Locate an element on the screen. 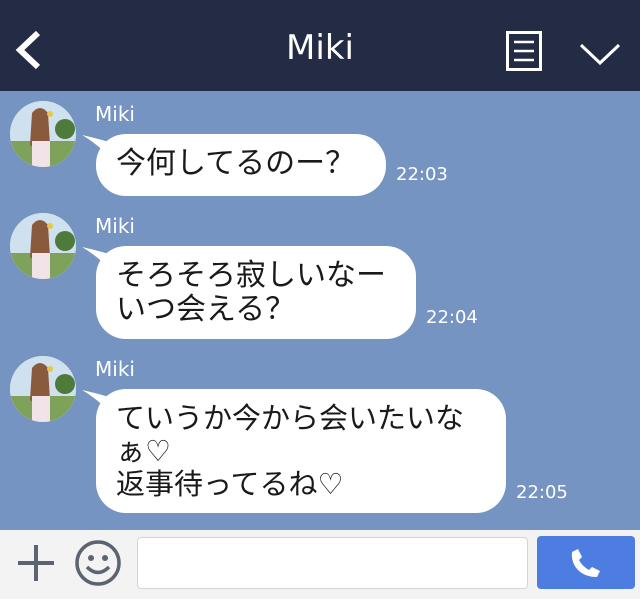 The image size is (640, 599). composer-bar is located at coordinates (320, 564).